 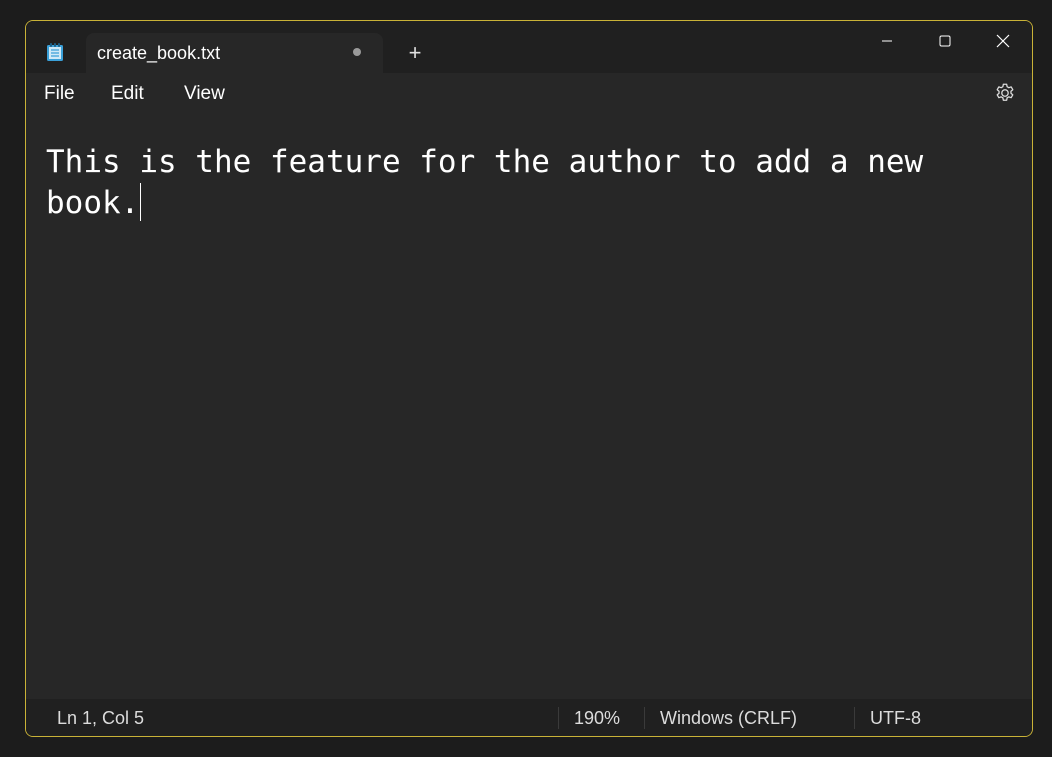 What do you see at coordinates (357, 52) in the screenshot?
I see `unsaved-dot-icon` at bounding box center [357, 52].